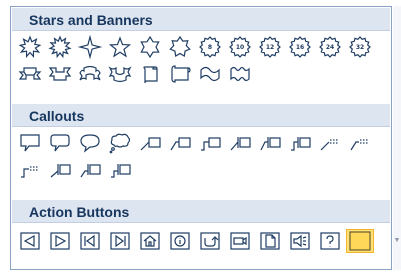 The width and height of the screenshot is (401, 280). What do you see at coordinates (240, 74) in the screenshot?
I see `double-wave-shape-button` at bounding box center [240, 74].